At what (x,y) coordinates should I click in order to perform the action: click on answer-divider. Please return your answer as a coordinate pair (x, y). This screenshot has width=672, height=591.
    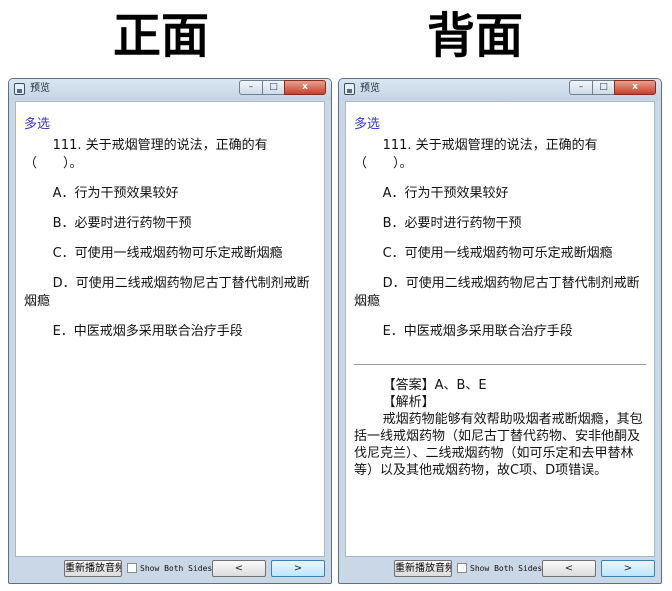
    Looking at the image, I should click on (500, 364).